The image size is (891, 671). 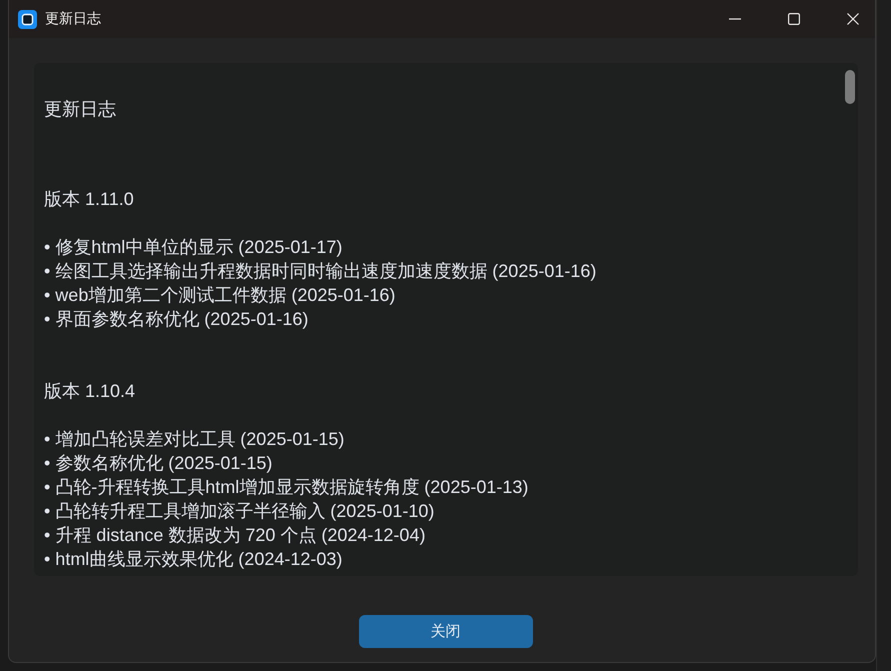 I want to click on version-heading: 版本 1.11.0, so click(x=89, y=199).